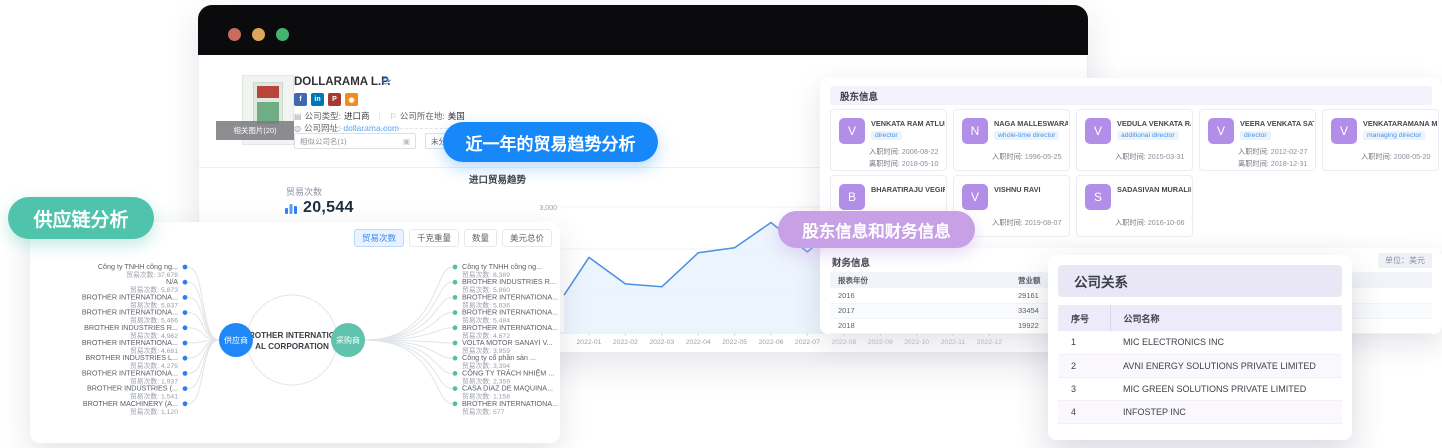  I want to click on shareholder-finance-pill: 股东信息和财务信息, so click(876, 229).